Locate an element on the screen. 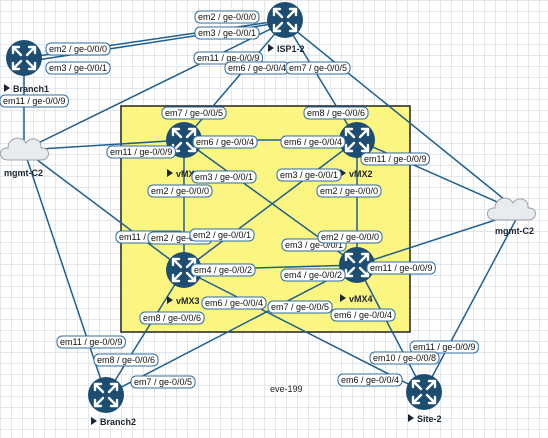  router-site2-label: Site-2 is located at coordinates (429, 419).